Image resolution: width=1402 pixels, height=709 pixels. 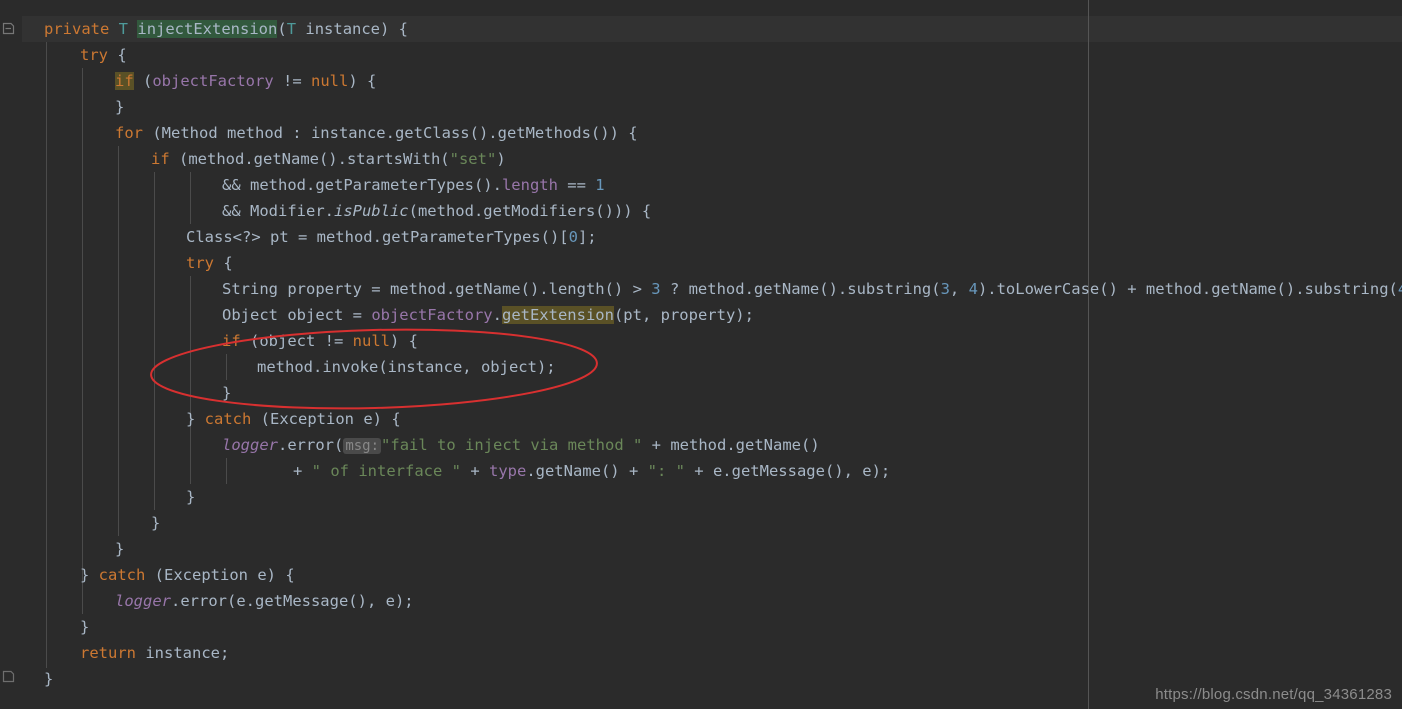 I want to click on code-token: isPublic, so click(x=371, y=211).